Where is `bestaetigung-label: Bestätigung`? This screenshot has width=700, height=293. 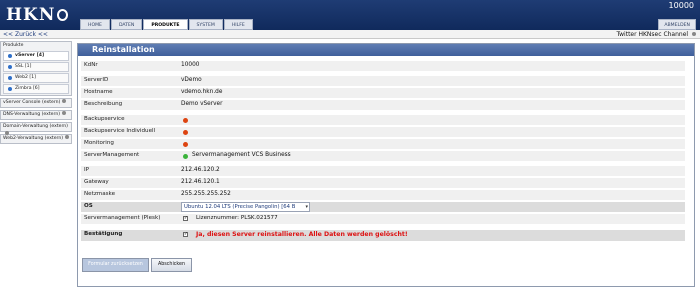 bestaetigung-label: Bestätigung is located at coordinates (103, 234).